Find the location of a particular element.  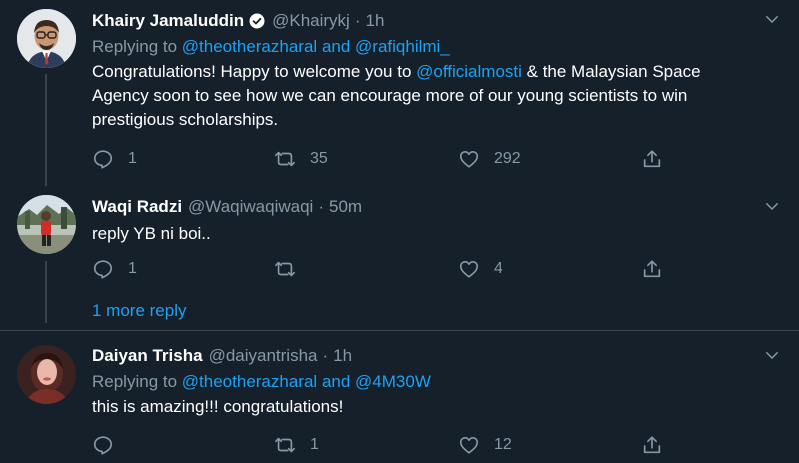

retweet-count: 1 is located at coordinates (314, 444).